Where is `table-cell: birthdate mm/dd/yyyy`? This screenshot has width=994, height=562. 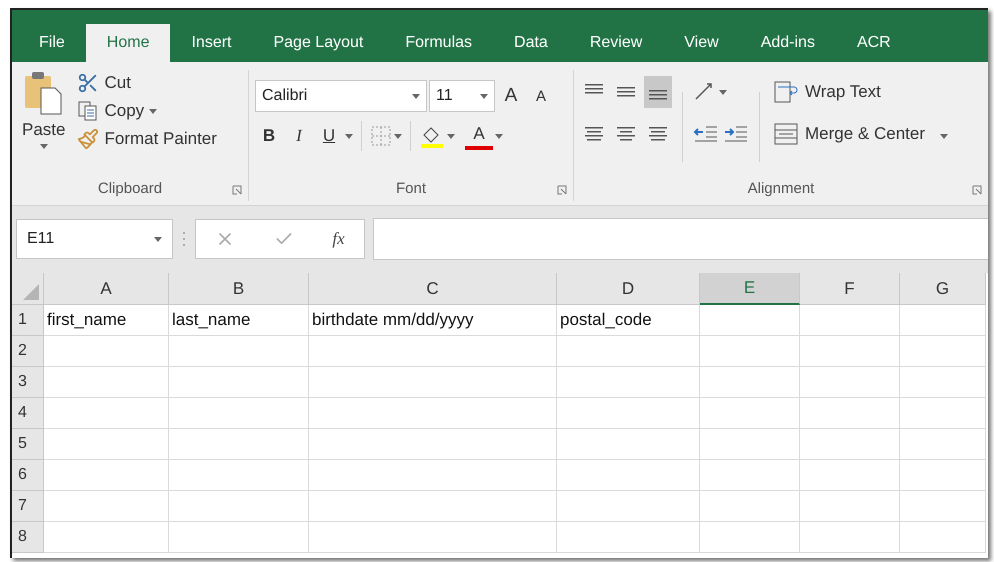 table-cell: birthdate mm/dd/yyyy is located at coordinates (433, 320).